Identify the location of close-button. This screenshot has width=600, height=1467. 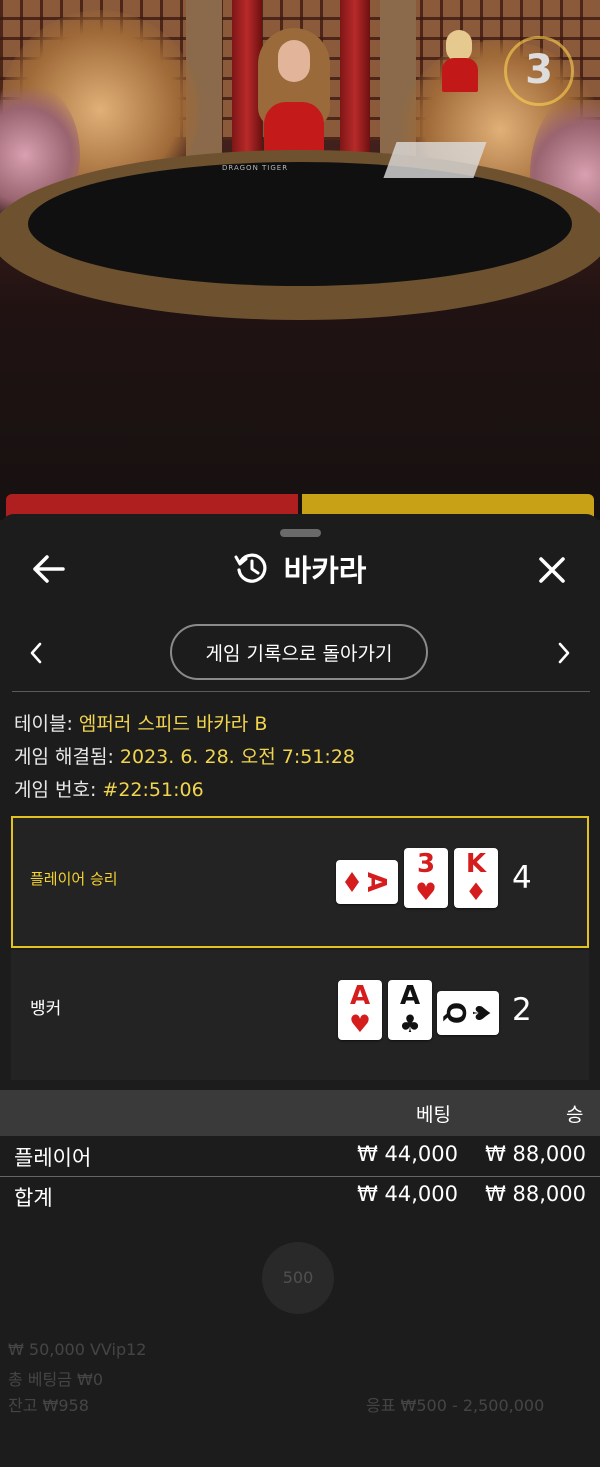
(552, 570).